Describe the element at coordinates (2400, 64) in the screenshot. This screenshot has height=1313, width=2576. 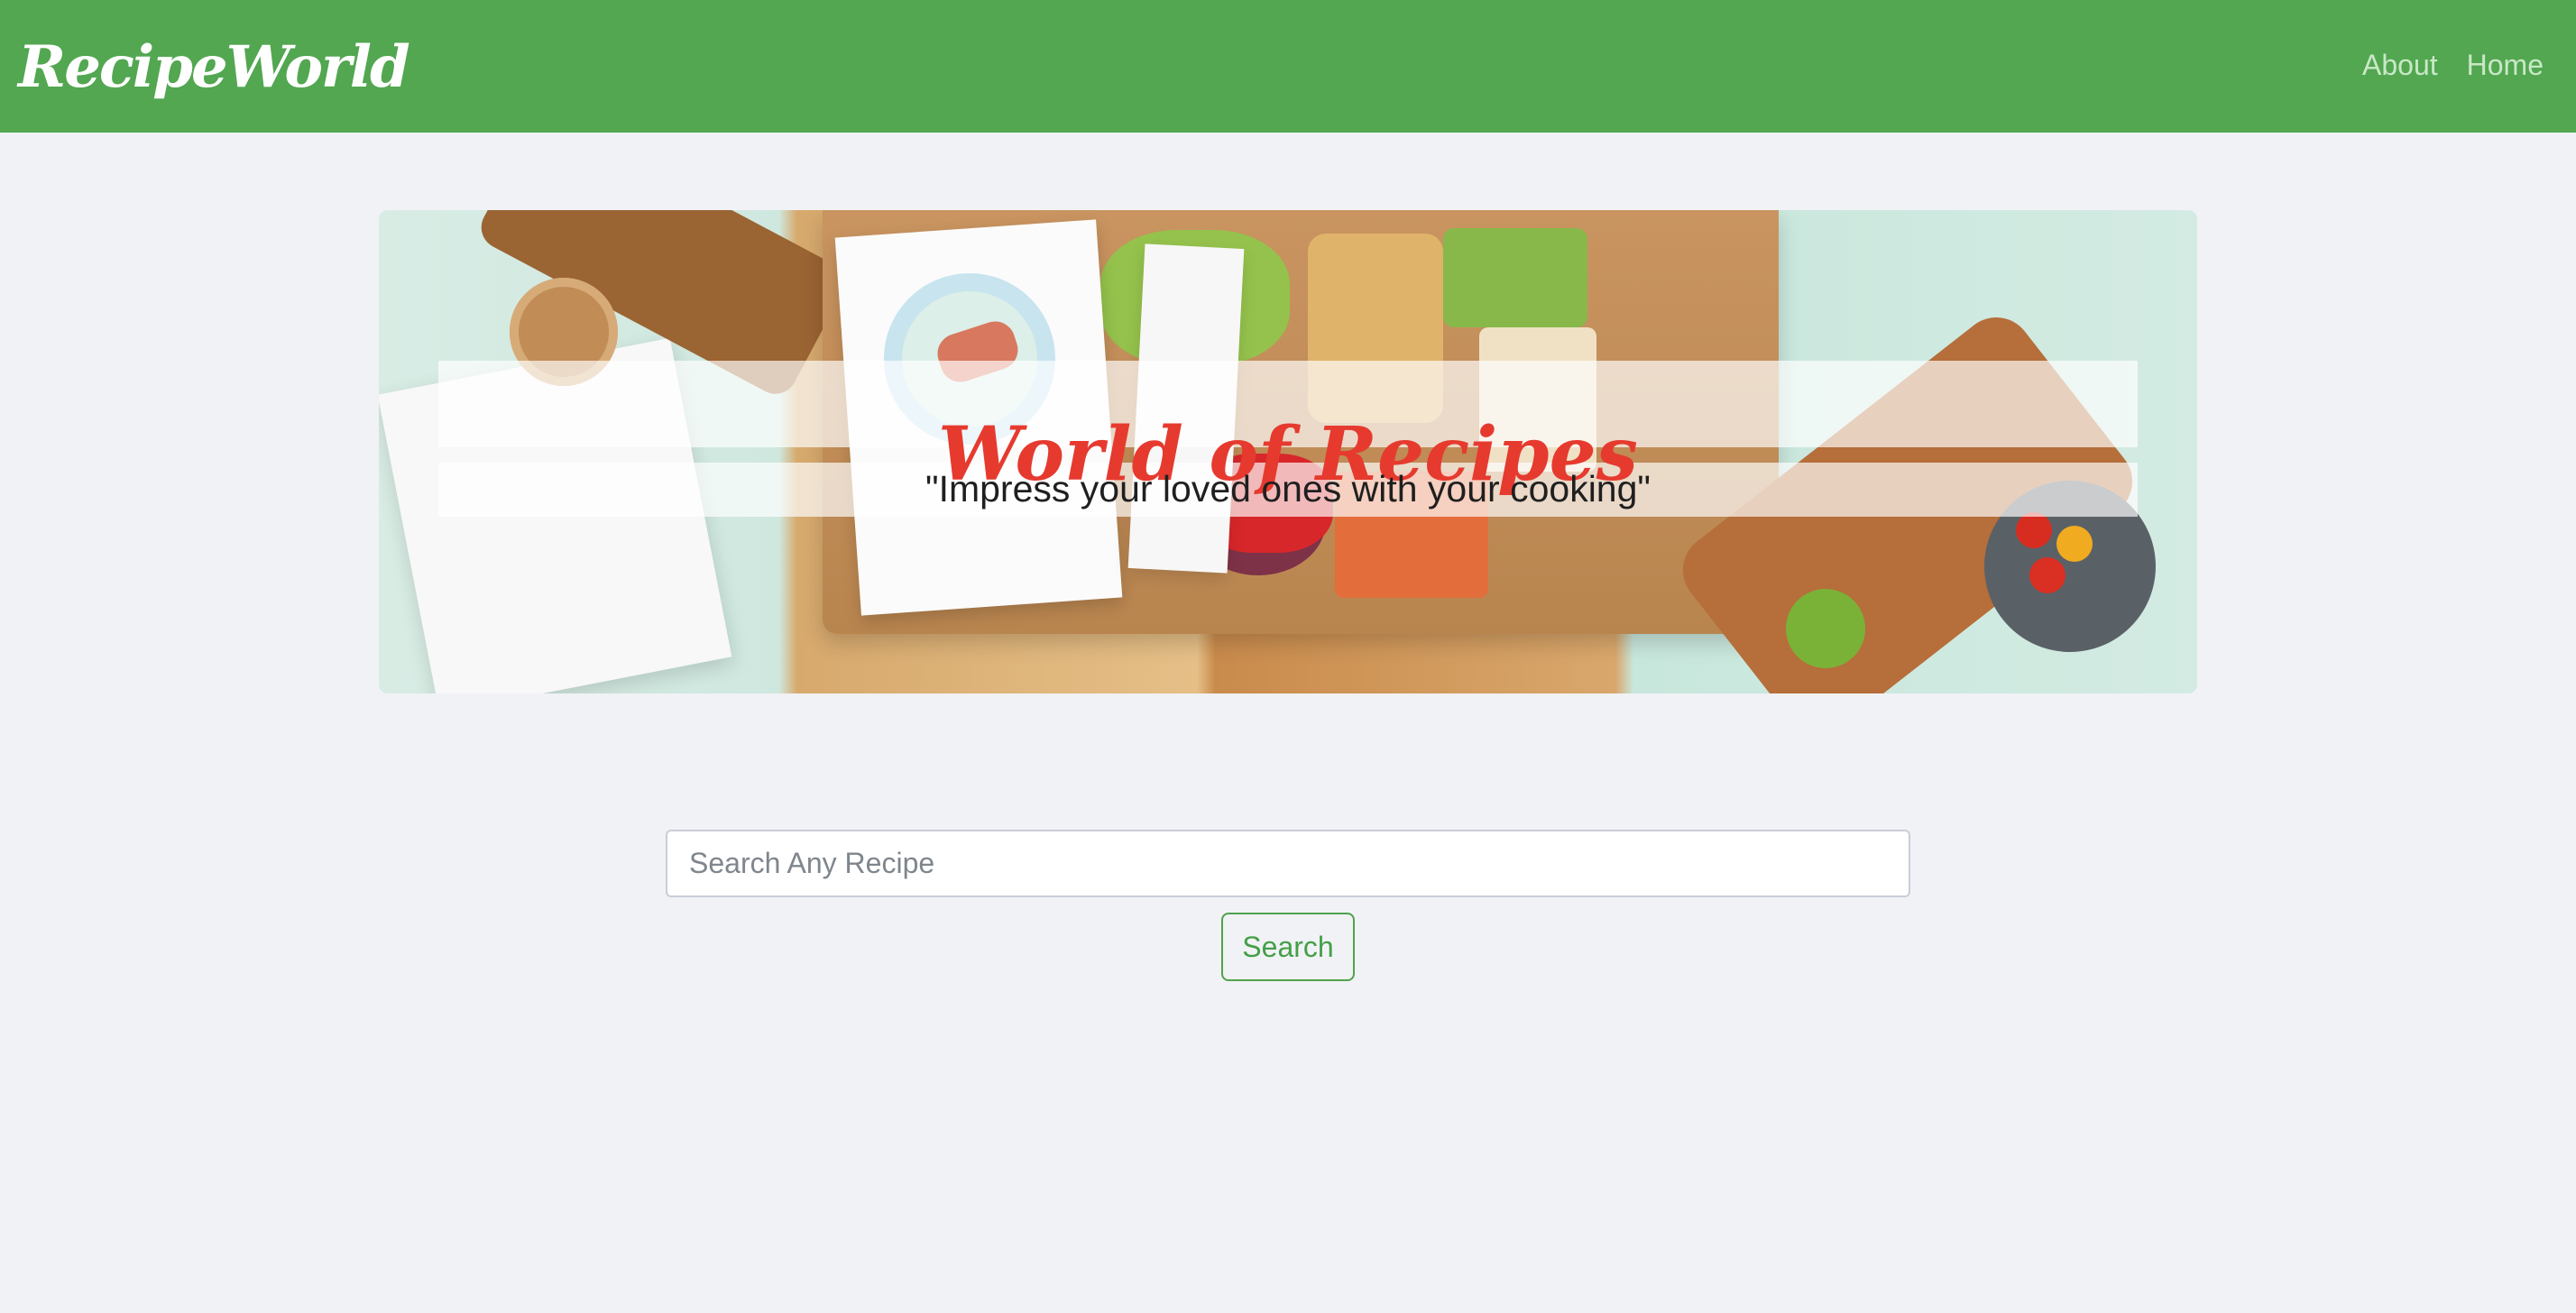
I see `nav-link-about: About` at that location.